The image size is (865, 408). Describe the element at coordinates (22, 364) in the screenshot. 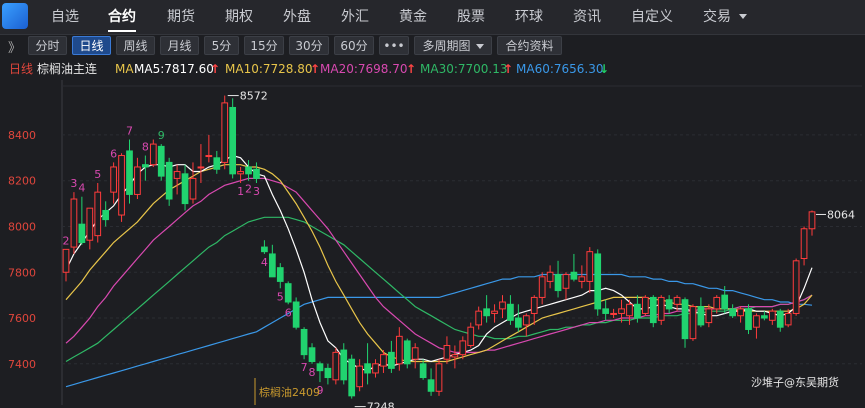

I see `y-tick-label-7400: 7400` at that location.